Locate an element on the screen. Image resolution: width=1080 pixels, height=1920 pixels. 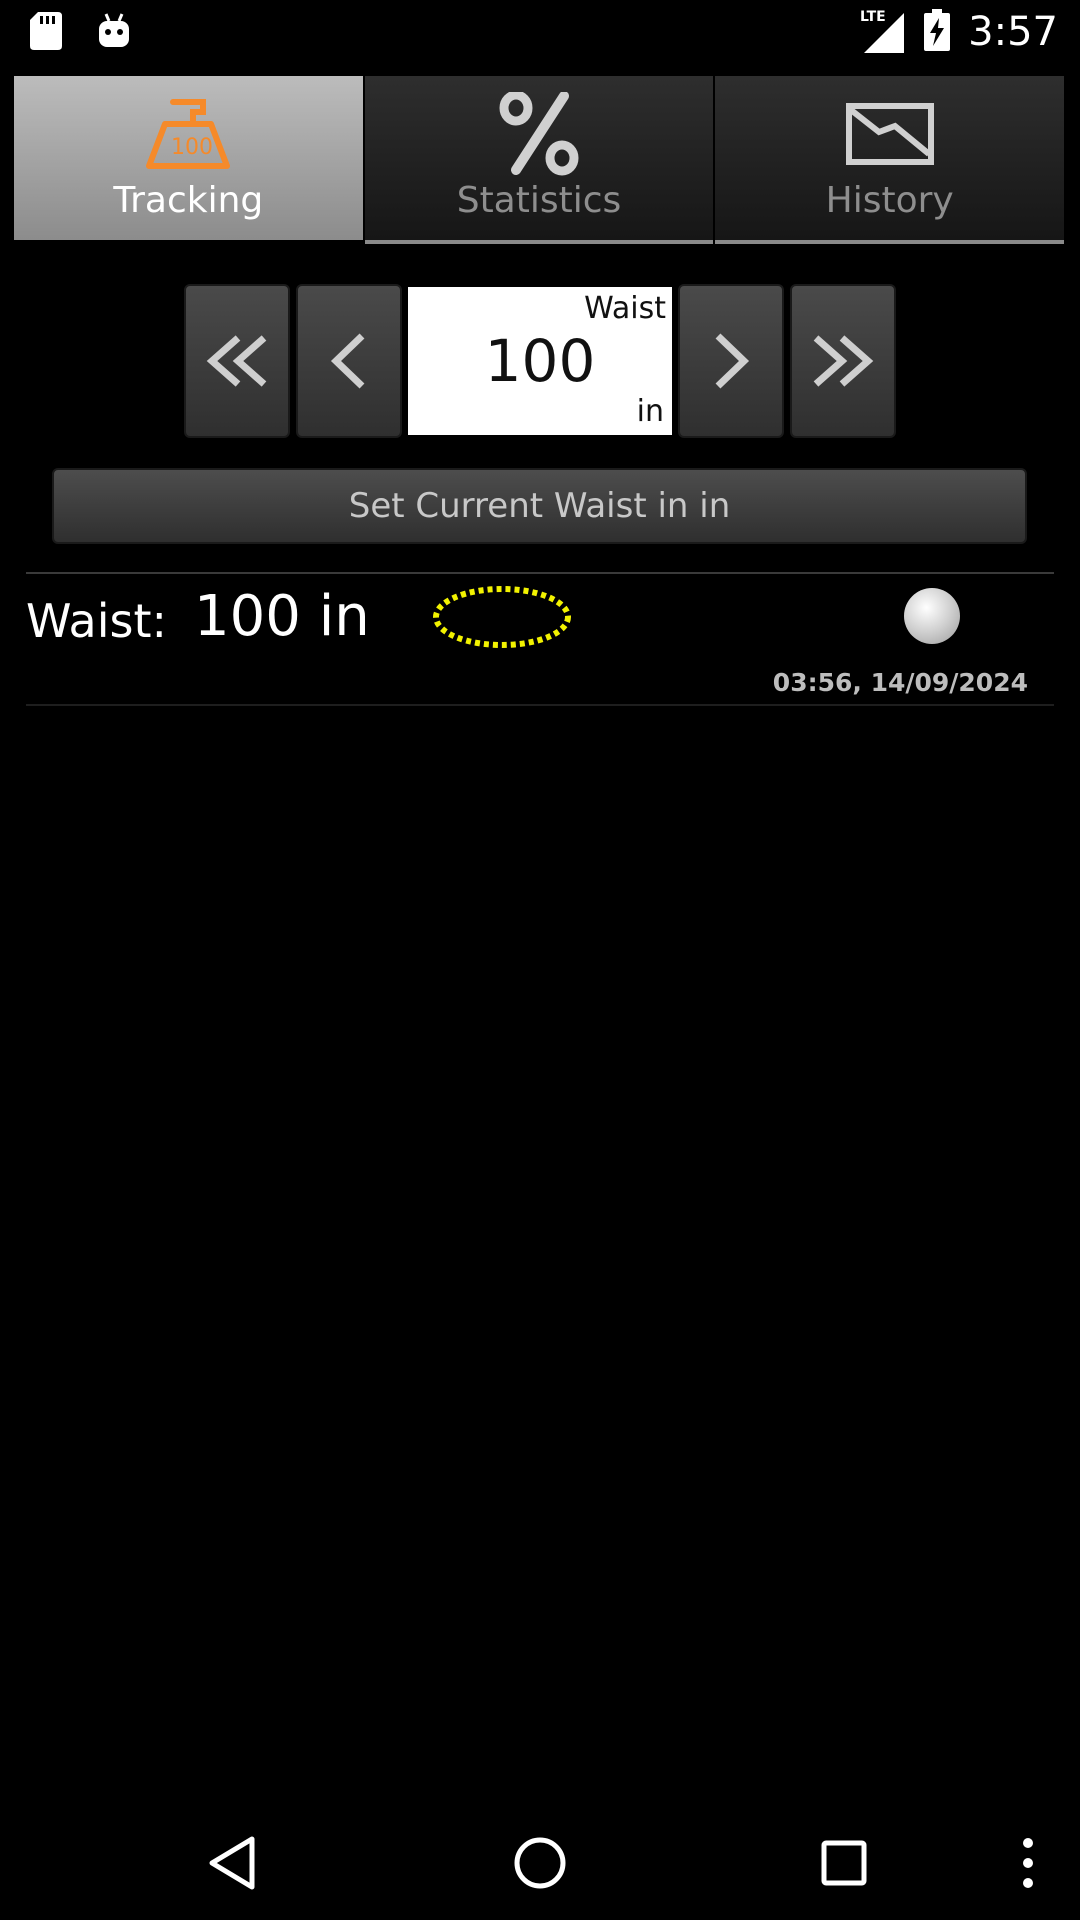
status-dot-icon is located at coordinates (932, 616).